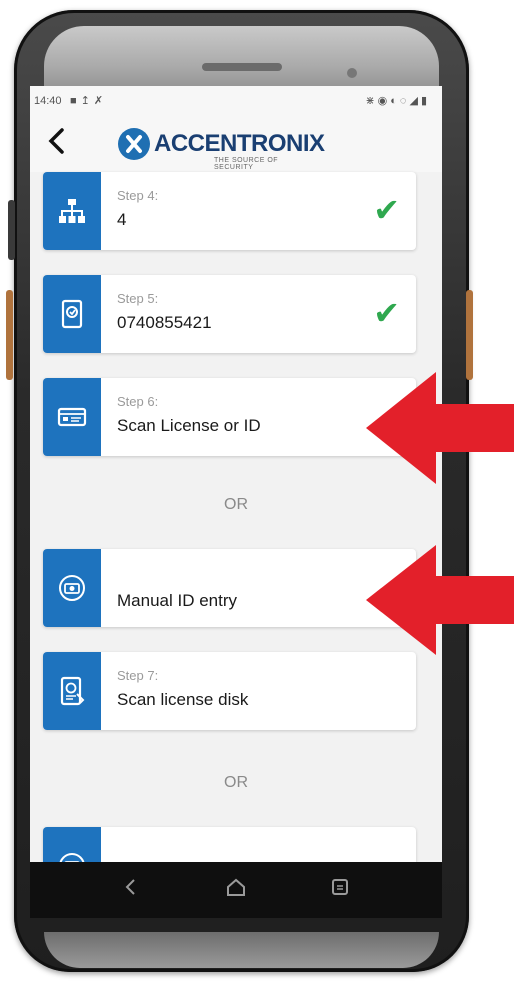 The width and height of the screenshot is (514, 983). I want to click on front-camera, so click(352, 73).